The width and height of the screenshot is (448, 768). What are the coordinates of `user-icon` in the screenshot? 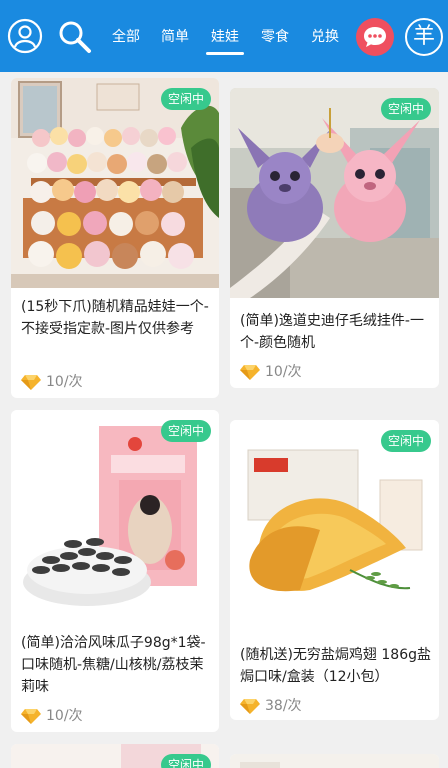 It's located at (25, 36).